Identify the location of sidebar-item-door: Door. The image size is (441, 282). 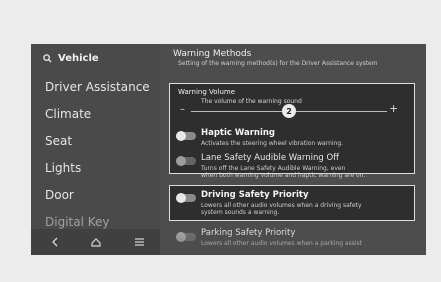
(59, 195).